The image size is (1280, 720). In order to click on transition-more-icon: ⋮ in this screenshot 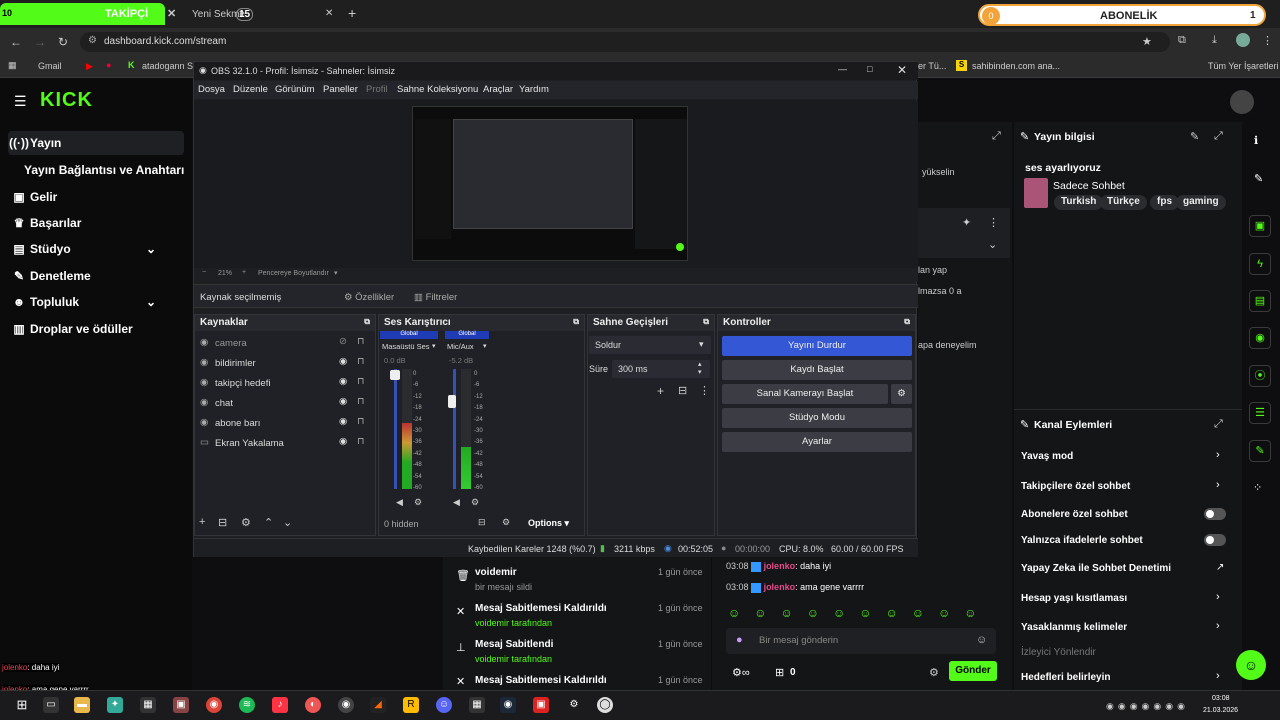, I will do `click(704, 390)`.